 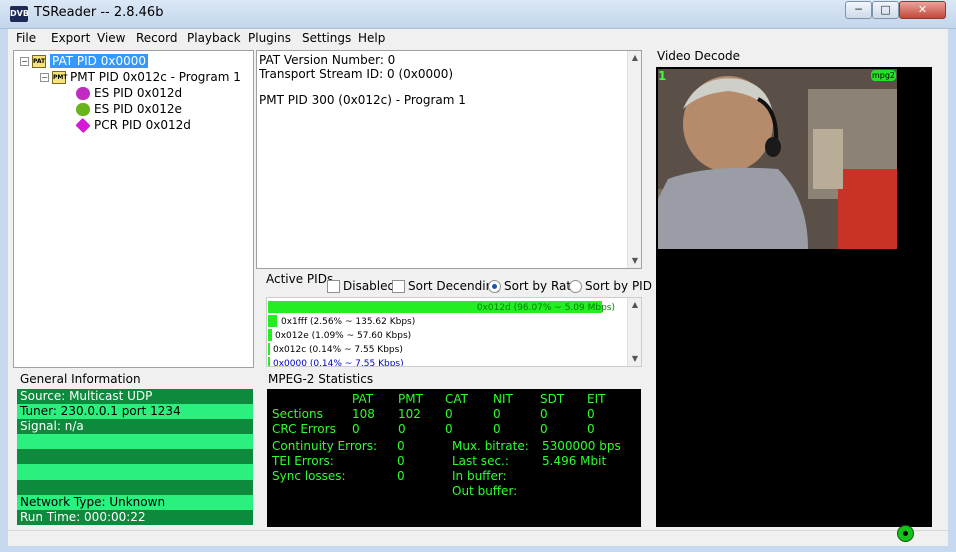 I want to click on audio-stream-icon, so click(x=83, y=93).